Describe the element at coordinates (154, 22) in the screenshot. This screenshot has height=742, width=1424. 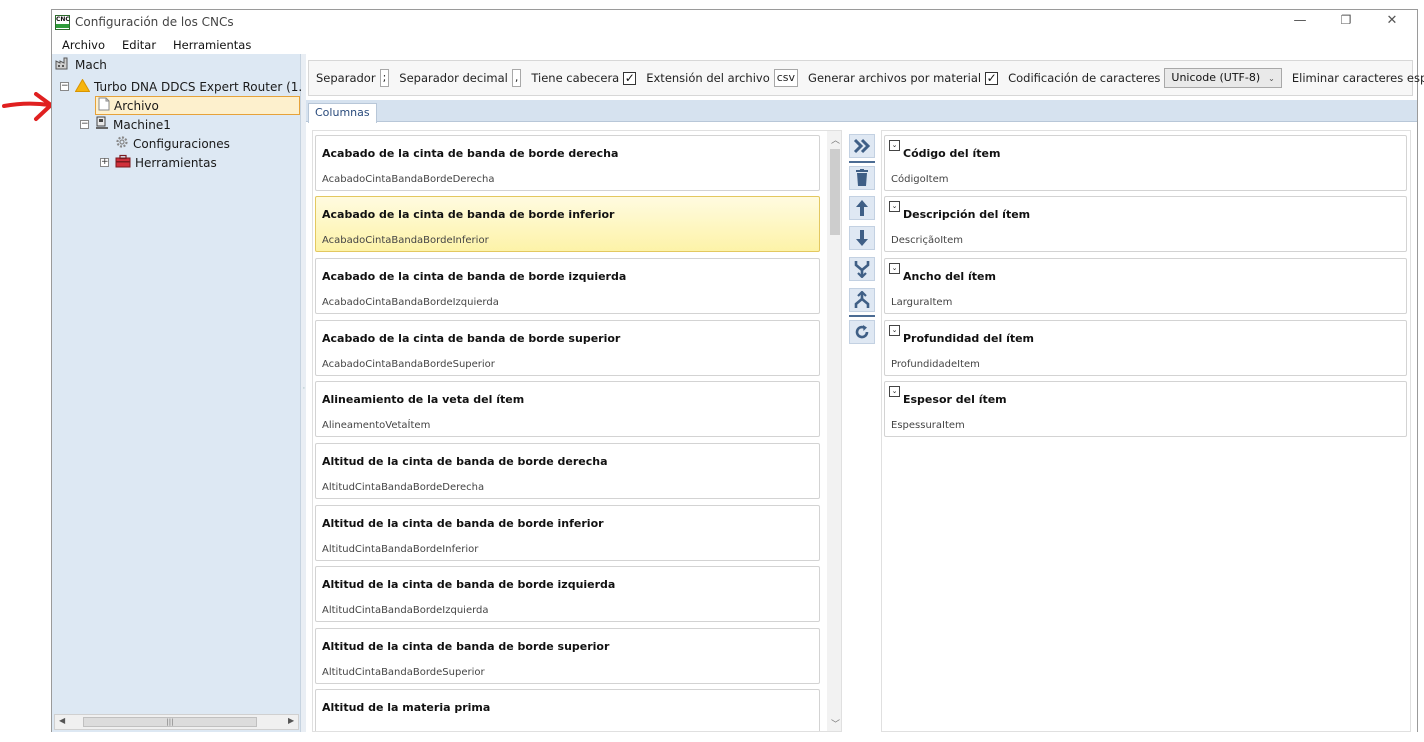
I see `window-title: Configuración de los CNCs` at that location.